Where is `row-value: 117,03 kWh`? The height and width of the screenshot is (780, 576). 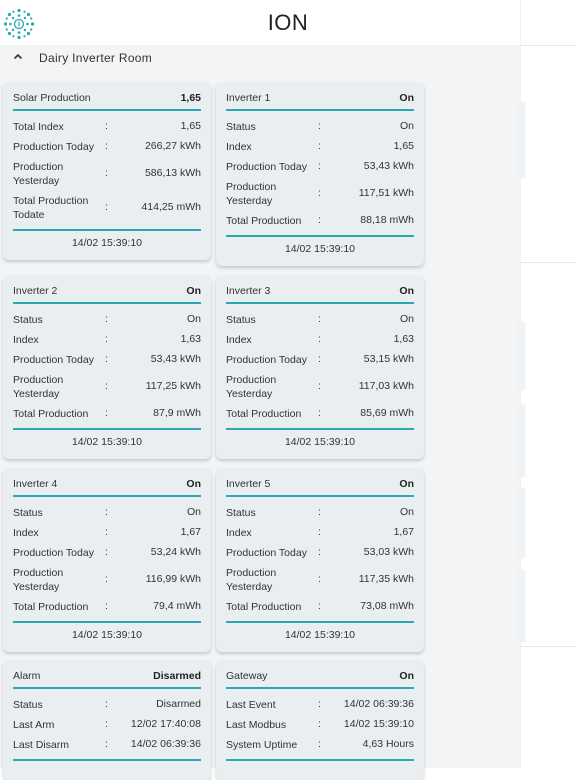 row-value: 117,03 kWh is located at coordinates (386, 386).